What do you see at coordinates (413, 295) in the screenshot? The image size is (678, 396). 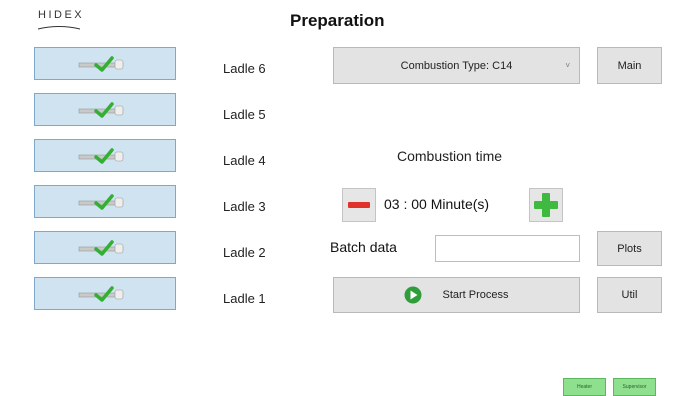 I see `play-icon` at bounding box center [413, 295].